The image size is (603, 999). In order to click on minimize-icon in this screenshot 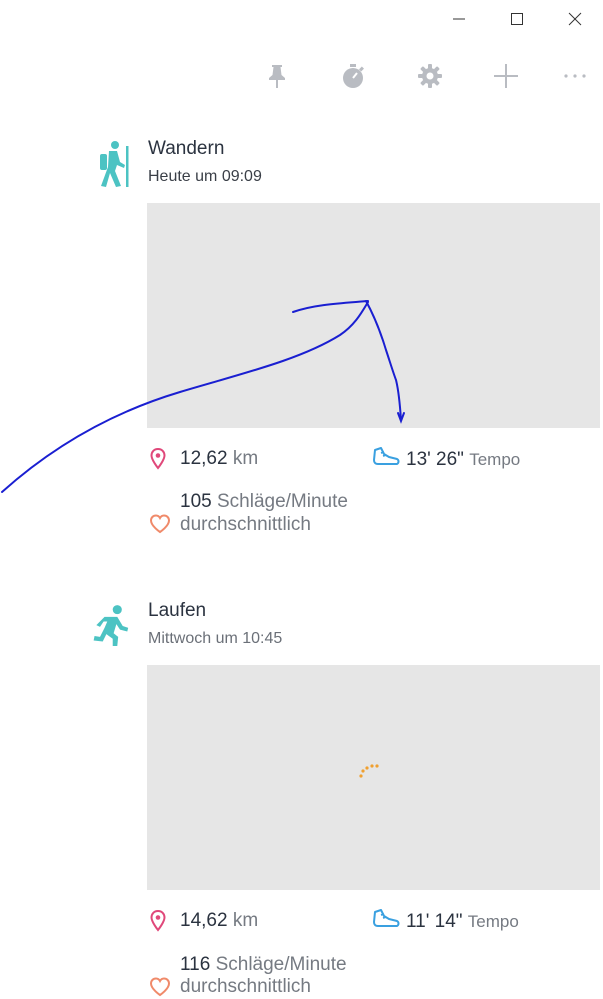, I will do `click(459, 19)`.